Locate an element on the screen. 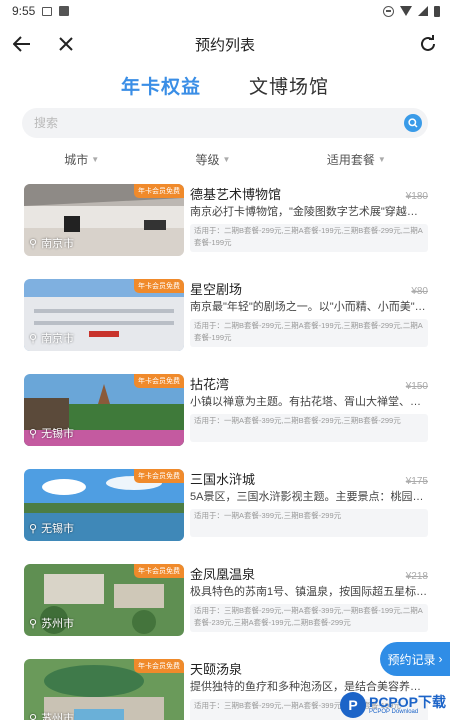  applicable-packages: 适用于：一期A套餐-399元,二期B套餐-299元,三期B套餐-299元 is located at coordinates (309, 428).